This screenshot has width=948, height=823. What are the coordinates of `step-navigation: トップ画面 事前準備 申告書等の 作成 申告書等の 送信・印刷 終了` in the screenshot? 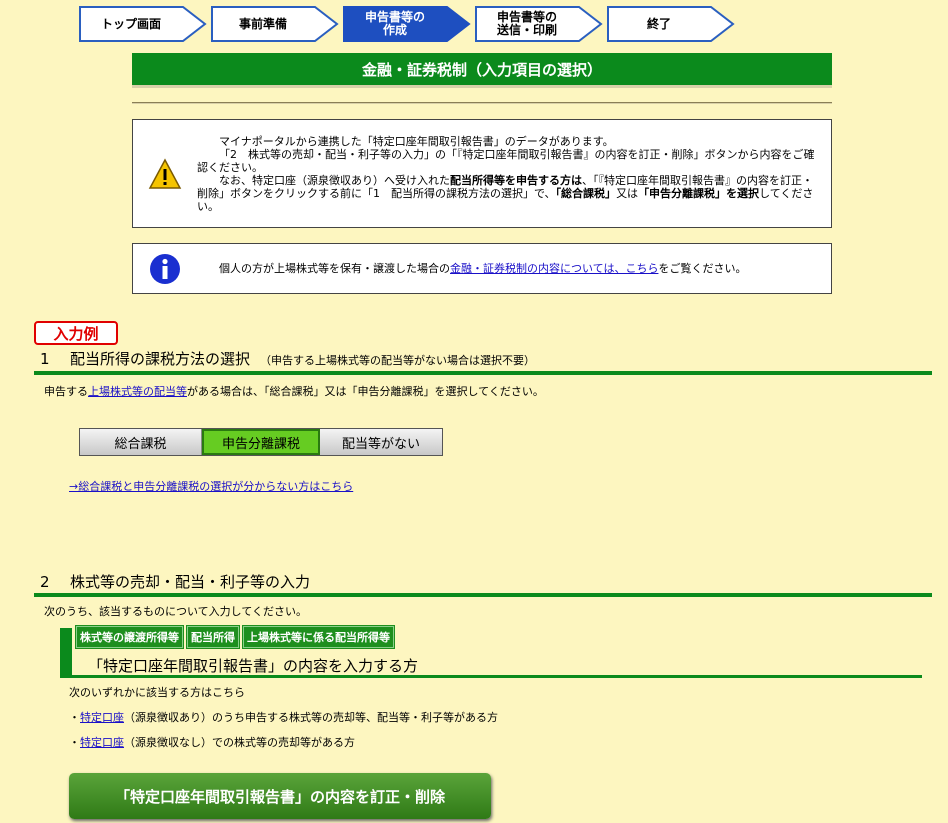 It's located at (409, 24).